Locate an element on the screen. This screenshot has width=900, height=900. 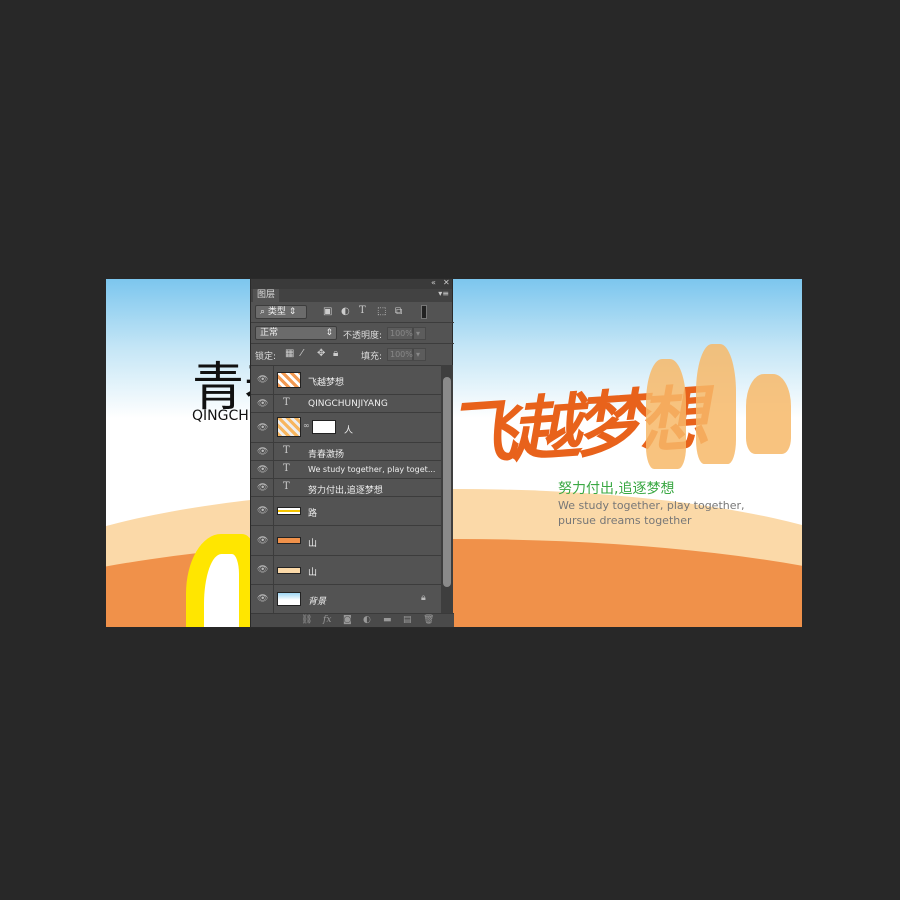
shape-filter-icon: ⬚ is located at coordinates (381, 311).